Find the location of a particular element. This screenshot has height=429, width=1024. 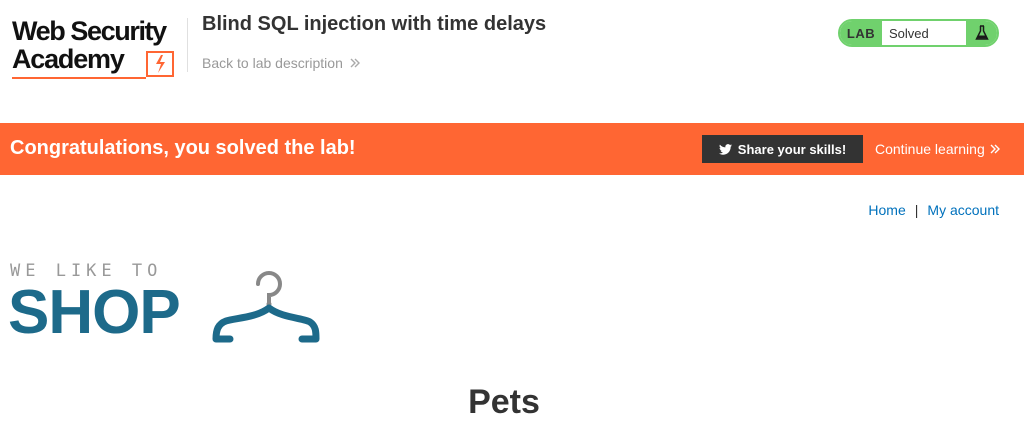

shop-logo: WE LIKE TO SHOP is located at coordinates (164, 304).